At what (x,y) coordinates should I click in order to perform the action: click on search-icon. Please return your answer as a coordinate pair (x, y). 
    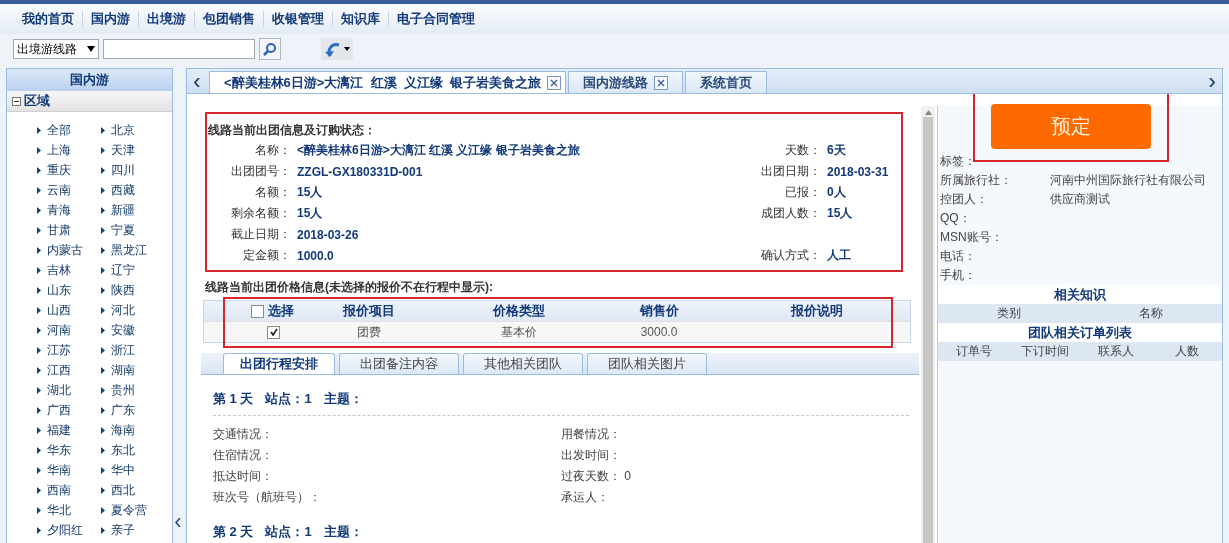
    Looking at the image, I should click on (270, 49).